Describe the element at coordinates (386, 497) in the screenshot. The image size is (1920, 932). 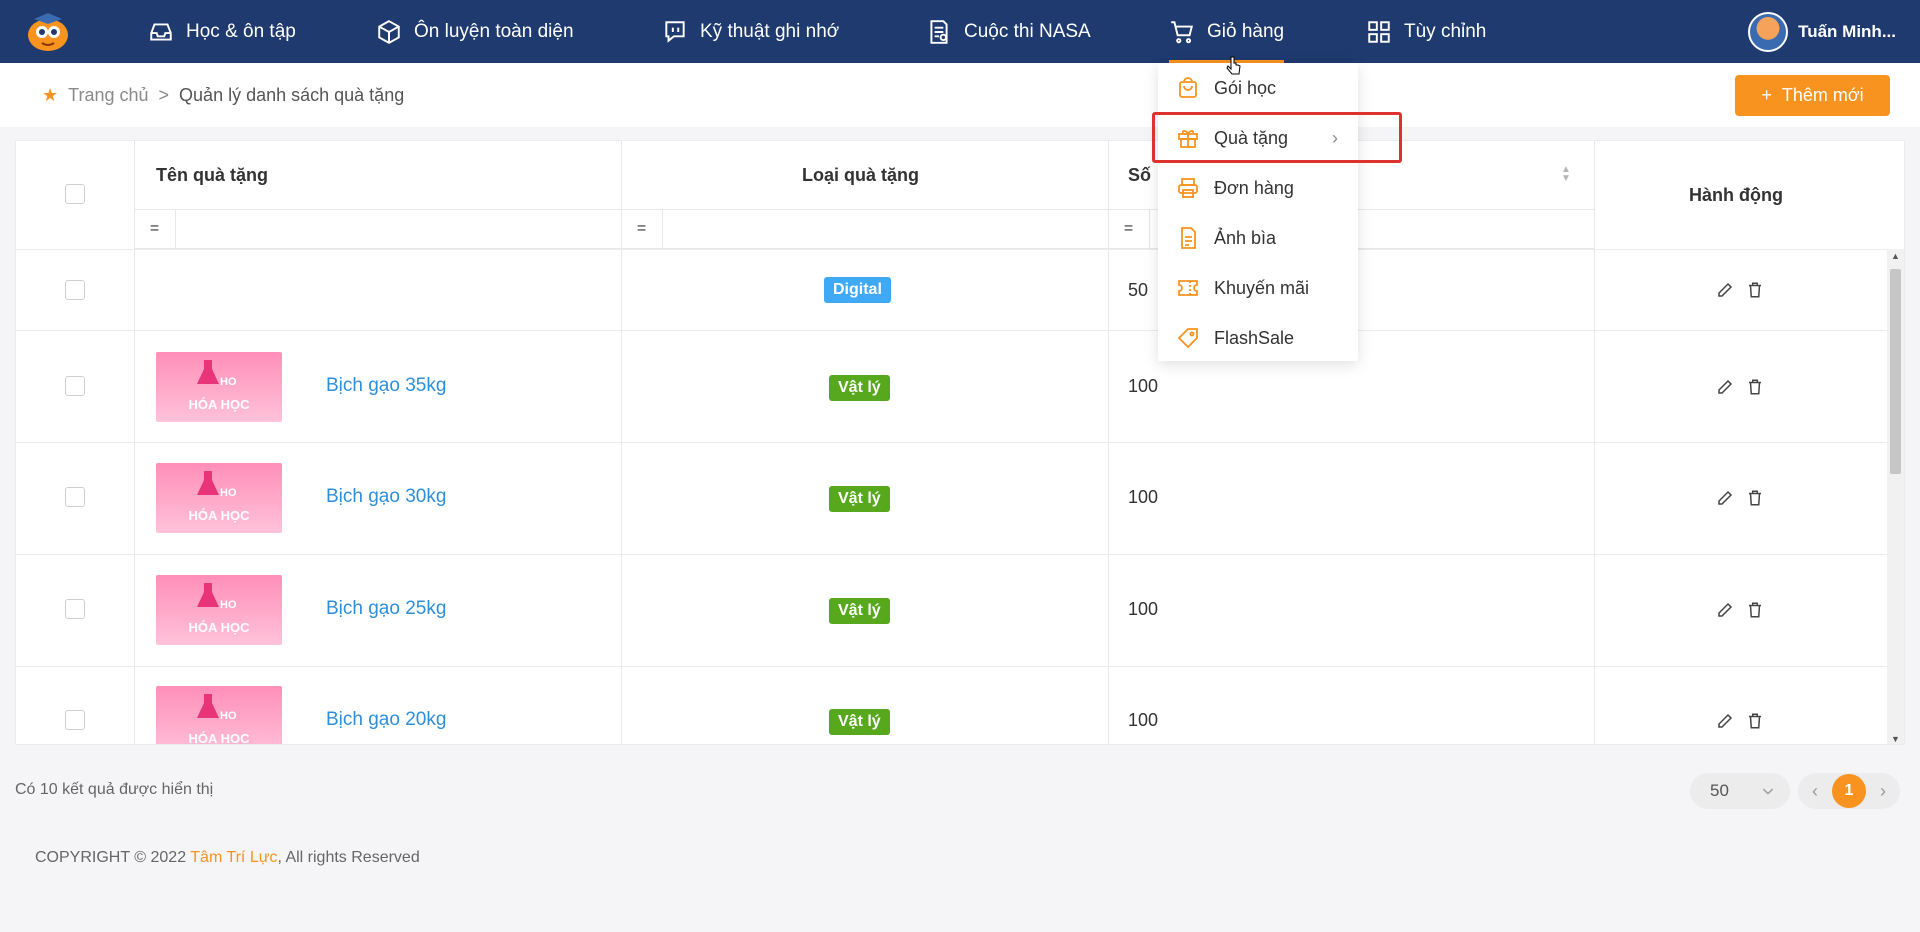
I see `gift-name-link: Bịch gạo 30kg` at that location.